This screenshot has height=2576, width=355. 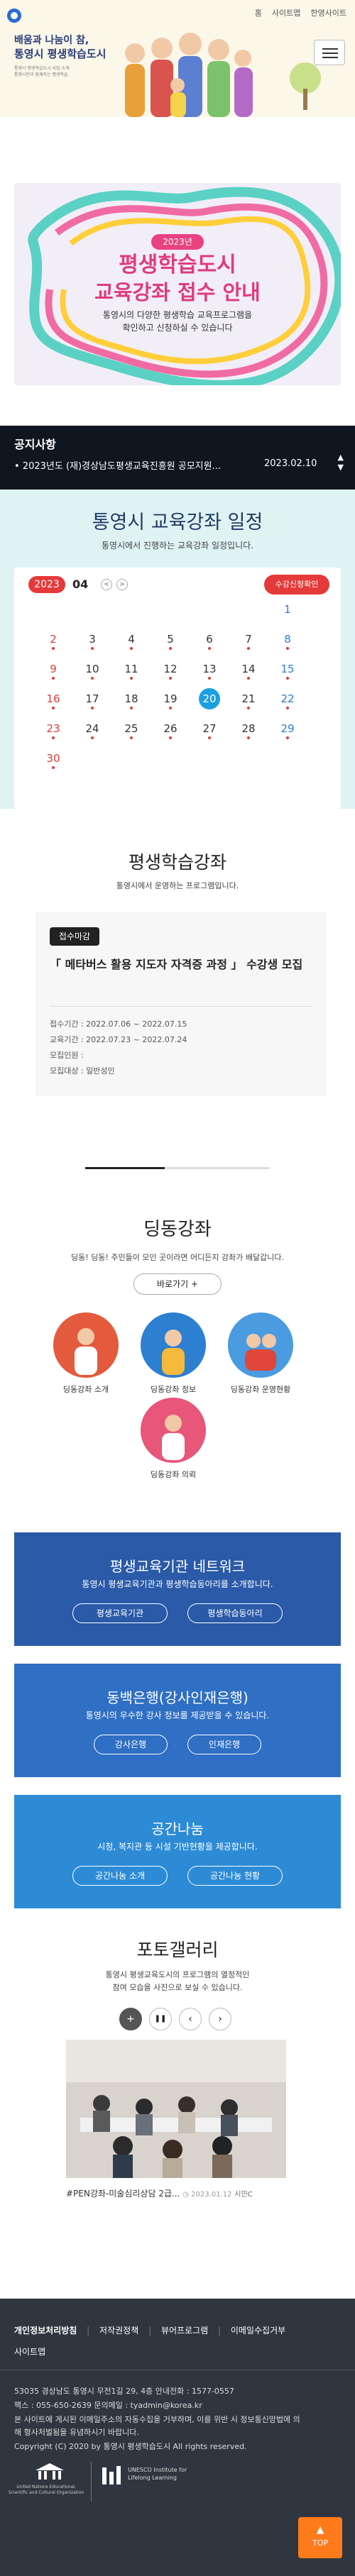 I want to click on calendar-day: 15, so click(x=287, y=671).